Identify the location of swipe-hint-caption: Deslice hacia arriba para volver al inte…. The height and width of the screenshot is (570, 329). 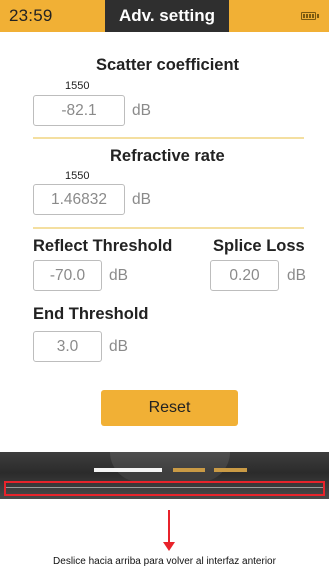
(164, 561).